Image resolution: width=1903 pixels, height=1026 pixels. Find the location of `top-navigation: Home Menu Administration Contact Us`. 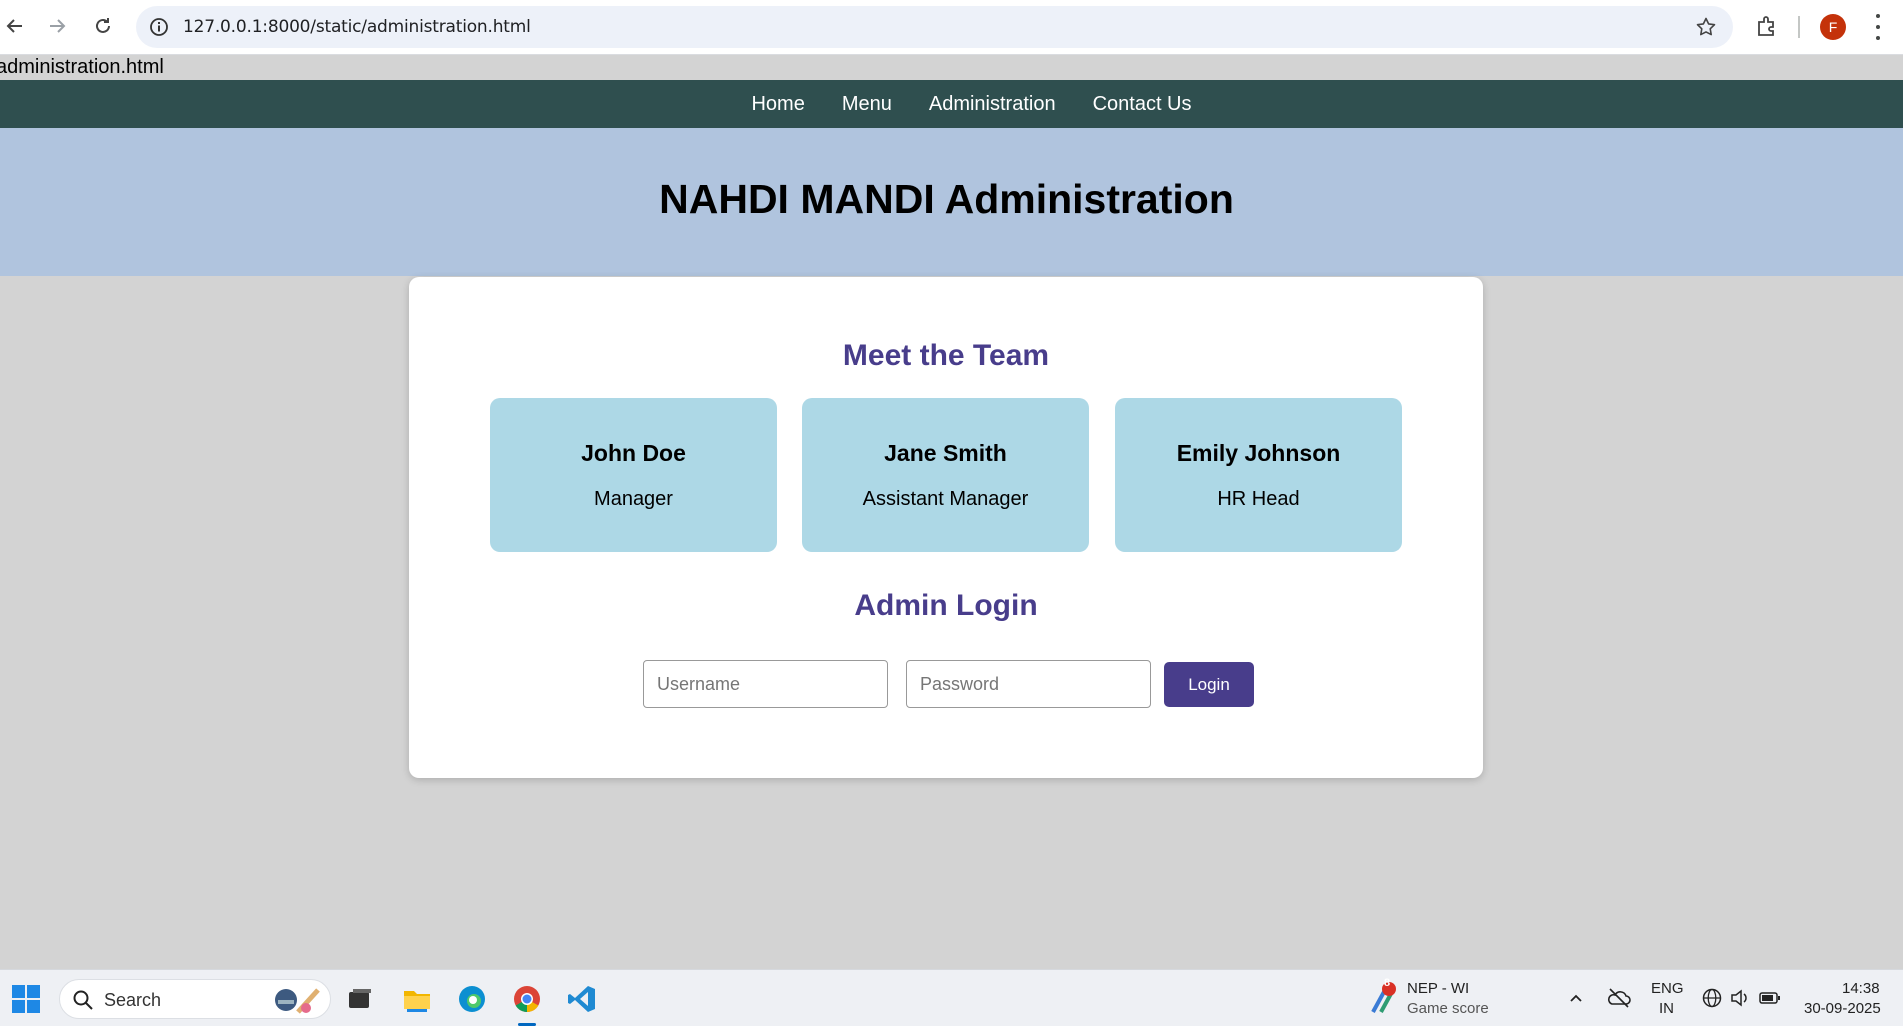

top-navigation: Home Menu Administration Contact Us is located at coordinates (951, 104).